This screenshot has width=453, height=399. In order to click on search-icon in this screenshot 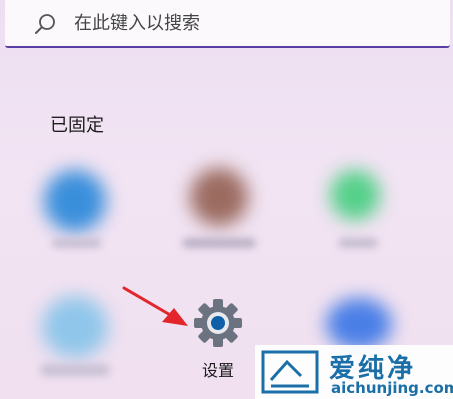, I will do `click(45, 24)`.